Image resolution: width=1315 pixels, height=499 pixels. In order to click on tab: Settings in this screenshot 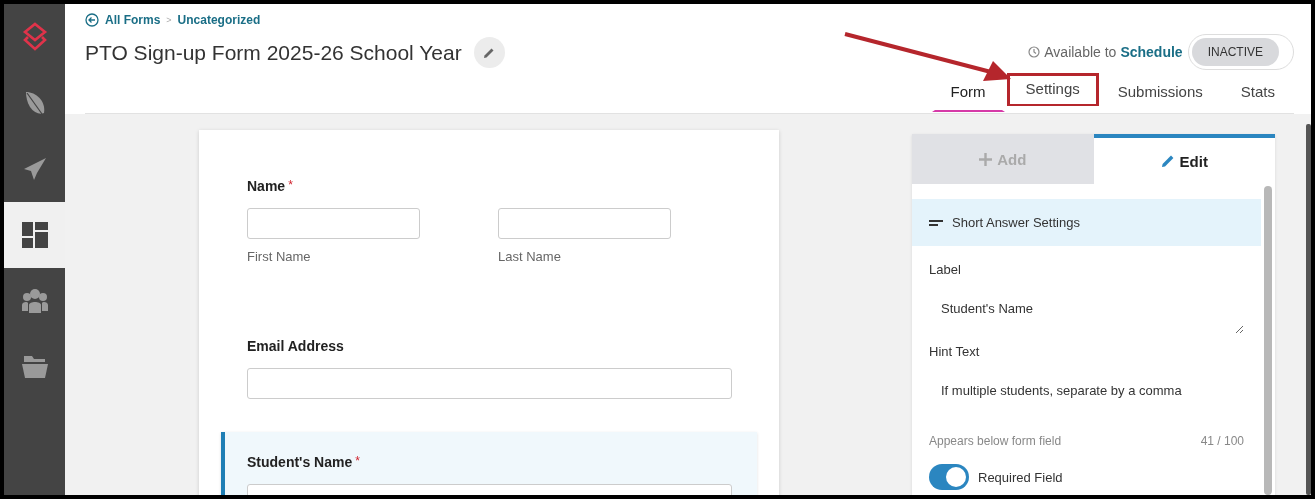, I will do `click(1052, 89)`.